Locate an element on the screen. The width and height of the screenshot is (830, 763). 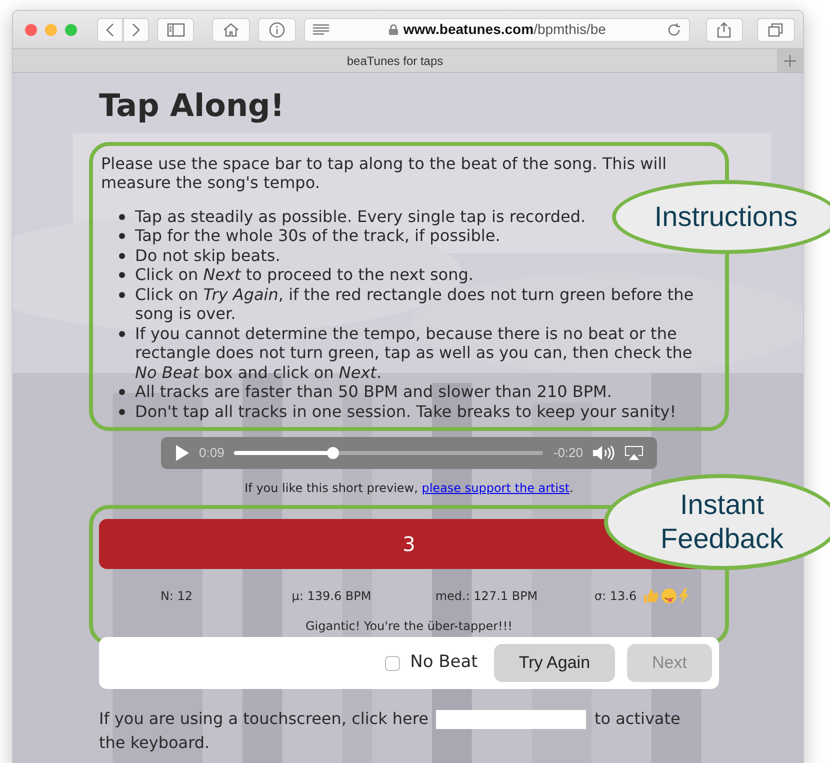
play-button is located at coordinates (182, 453).